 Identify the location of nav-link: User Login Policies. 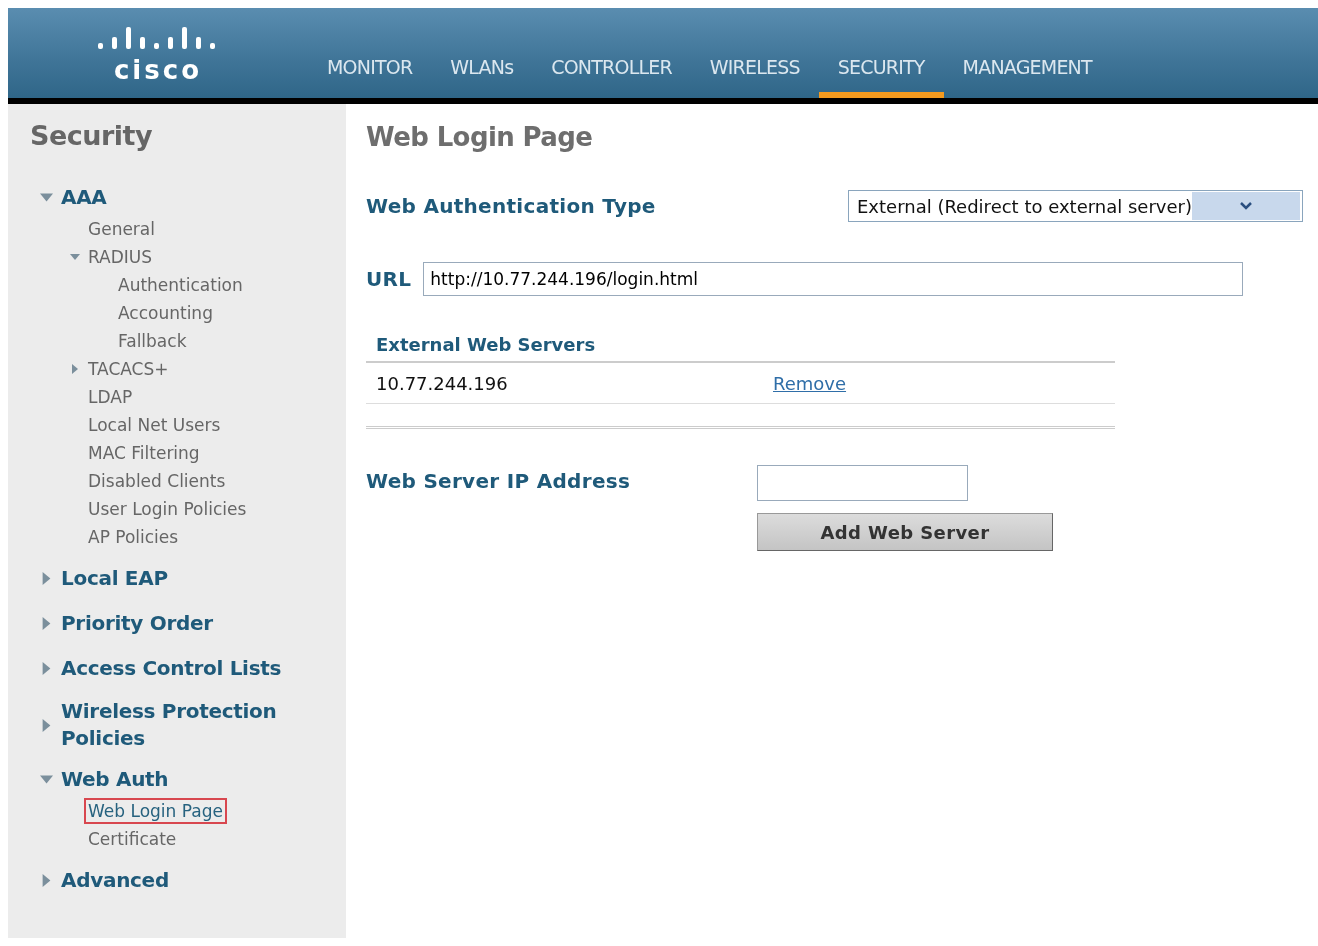
(167, 509).